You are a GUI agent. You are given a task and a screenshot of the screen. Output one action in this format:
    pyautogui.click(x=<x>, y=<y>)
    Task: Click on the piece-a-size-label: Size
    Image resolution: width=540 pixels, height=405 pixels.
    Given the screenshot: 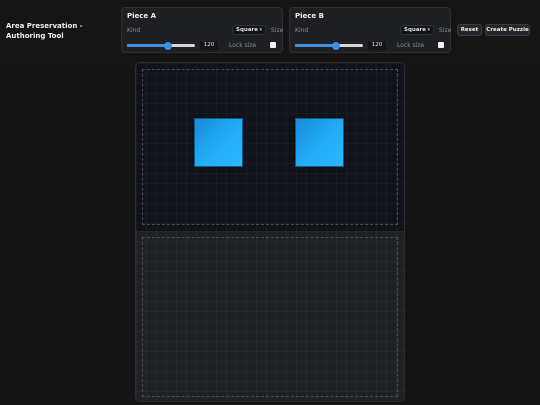 What is the action you would take?
    pyautogui.click(x=277, y=30)
    